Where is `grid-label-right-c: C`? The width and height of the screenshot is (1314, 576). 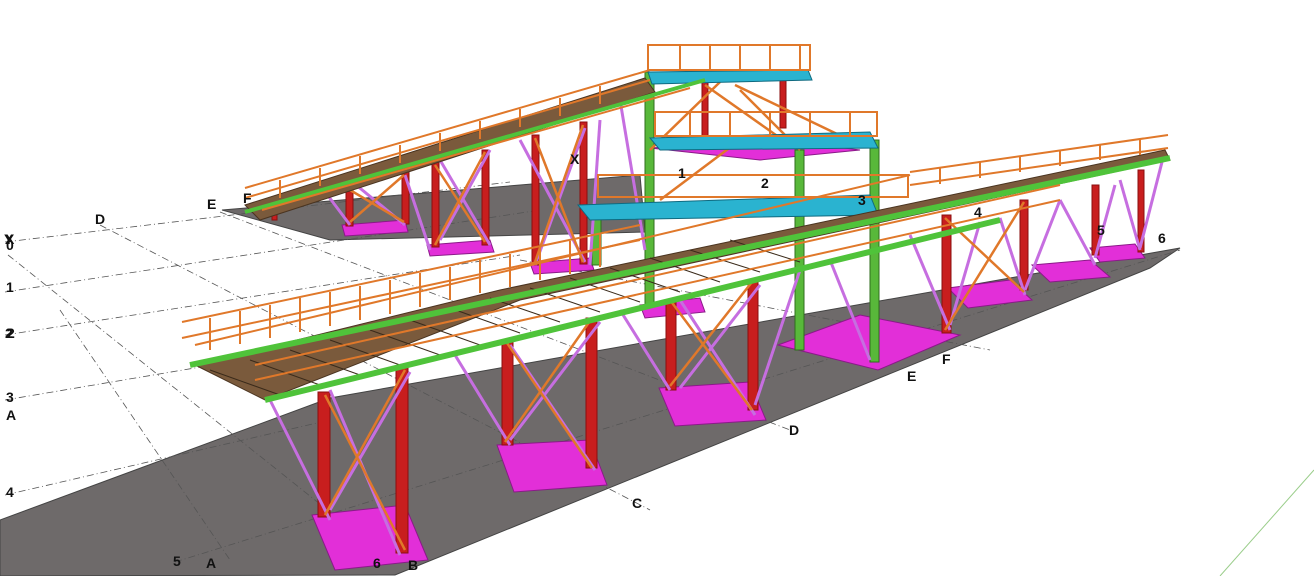
grid-label-right-c: C is located at coordinates (637, 503).